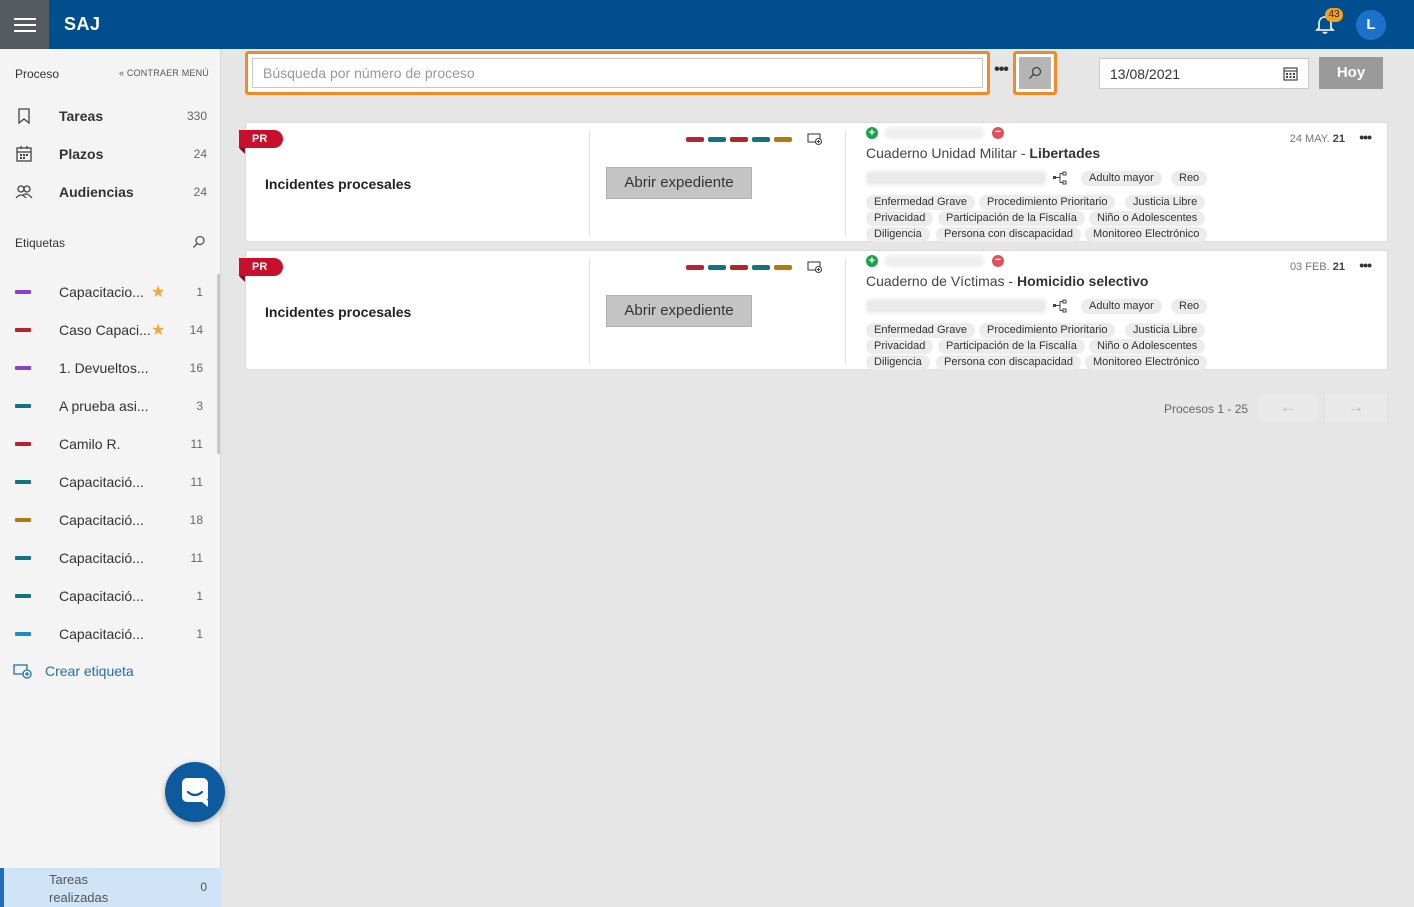  What do you see at coordinates (1147, 218) in the screenshot?
I see `case-tag-chip: Niño o Adolescentes` at bounding box center [1147, 218].